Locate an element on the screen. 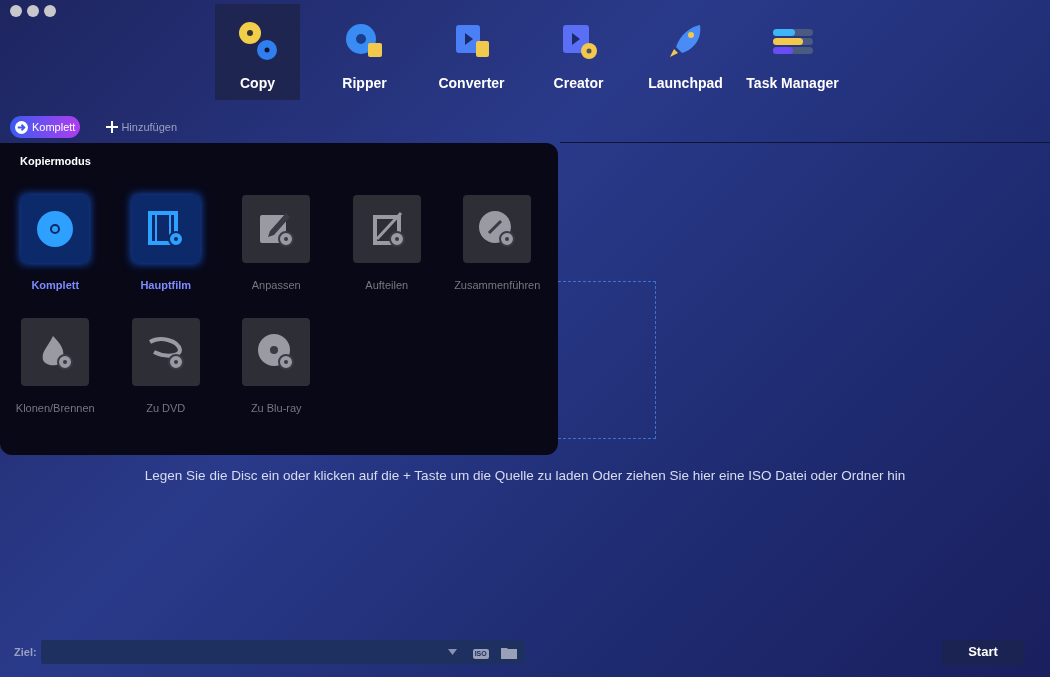 Image resolution: width=1050 pixels, height=677 pixels. nav-tab: Copy is located at coordinates (257, 52).